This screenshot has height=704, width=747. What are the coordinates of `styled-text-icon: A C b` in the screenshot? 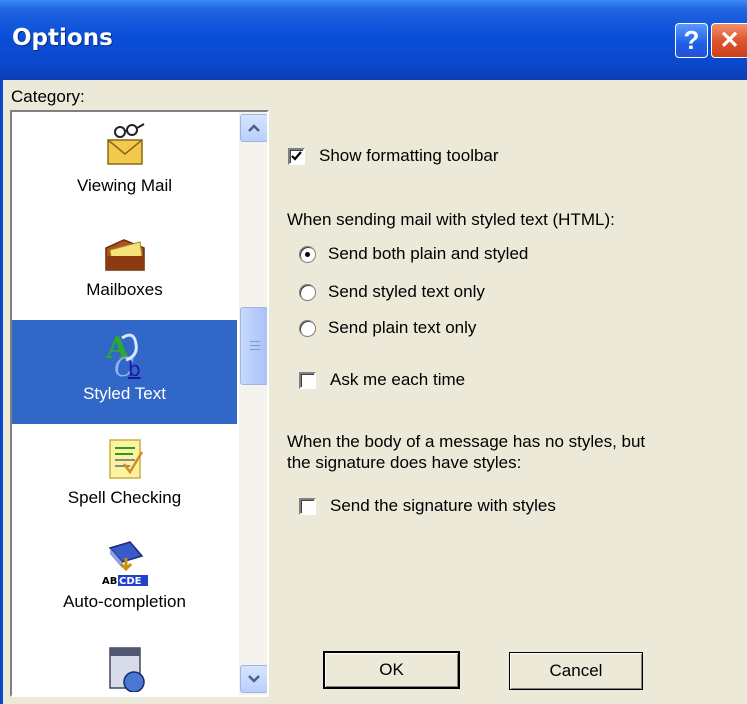 It's located at (123, 355).